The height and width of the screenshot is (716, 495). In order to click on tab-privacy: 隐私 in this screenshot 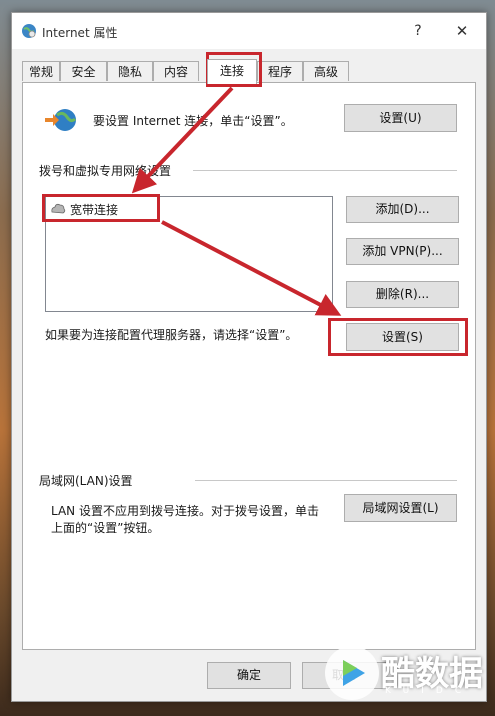, I will do `click(130, 71)`.